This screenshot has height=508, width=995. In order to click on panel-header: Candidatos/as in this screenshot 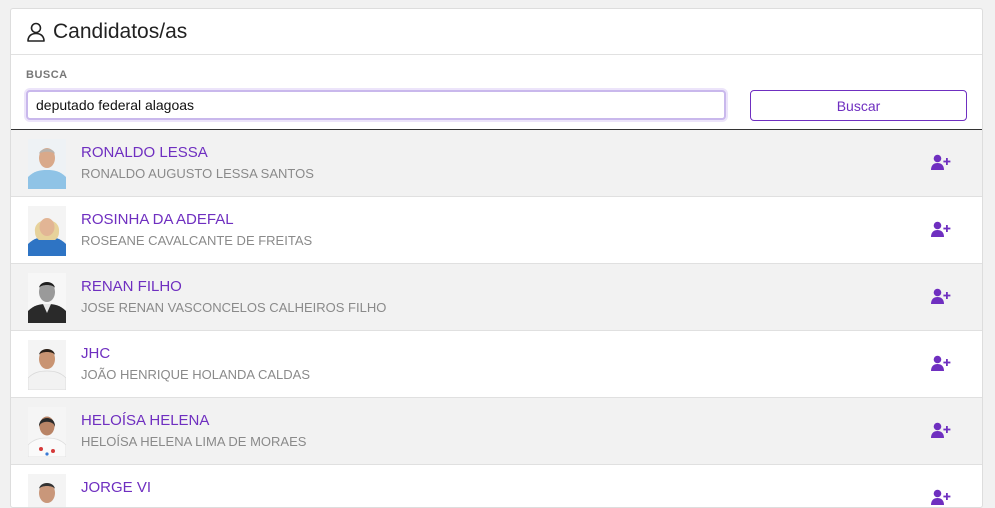, I will do `click(496, 32)`.